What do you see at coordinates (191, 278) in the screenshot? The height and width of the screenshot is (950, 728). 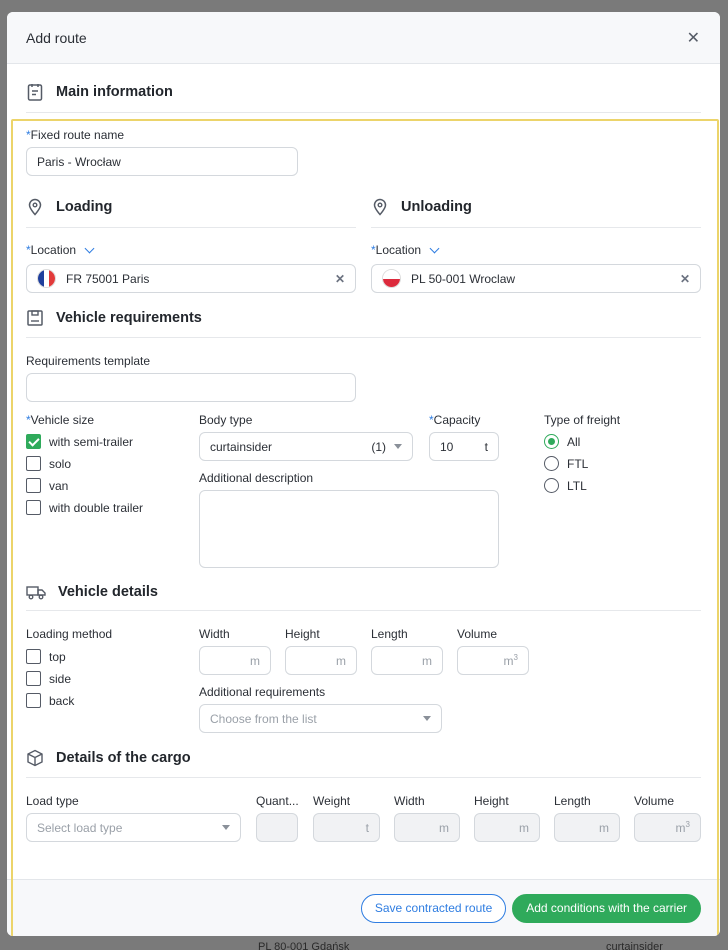 I see `loading-location-input: FR 75001 Paris ✕` at bounding box center [191, 278].